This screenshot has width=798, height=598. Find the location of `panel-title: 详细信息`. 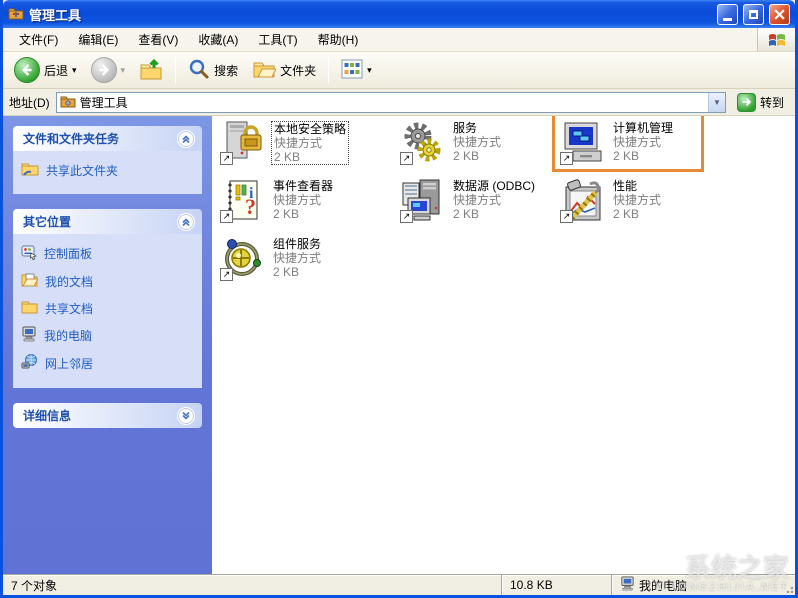

panel-title: 详细信息 is located at coordinates (47, 416).